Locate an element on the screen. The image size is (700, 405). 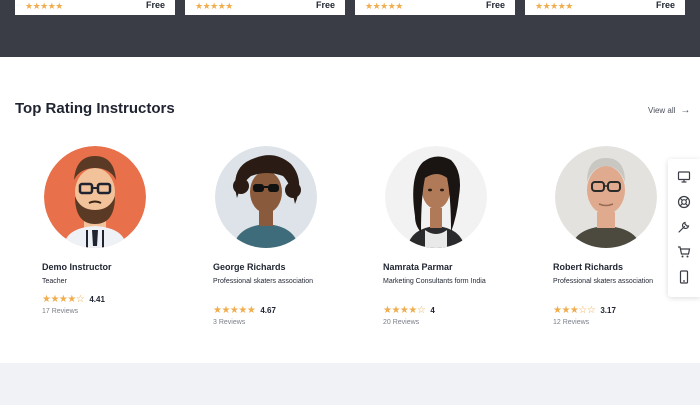
next-section-band is located at coordinates (350, 384).